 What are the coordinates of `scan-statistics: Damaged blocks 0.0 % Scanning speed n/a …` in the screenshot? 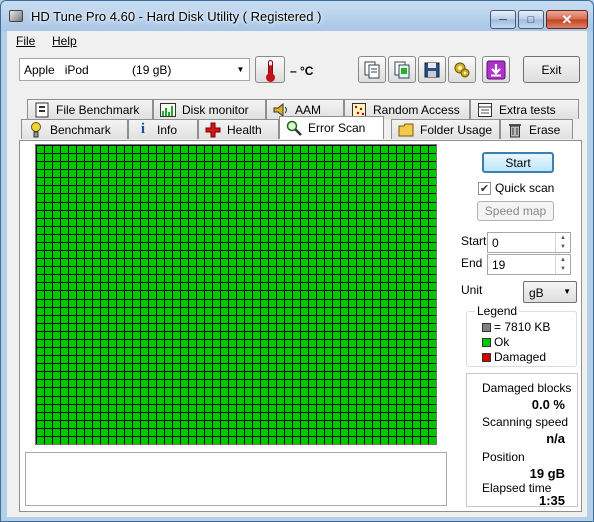 It's located at (522, 440).